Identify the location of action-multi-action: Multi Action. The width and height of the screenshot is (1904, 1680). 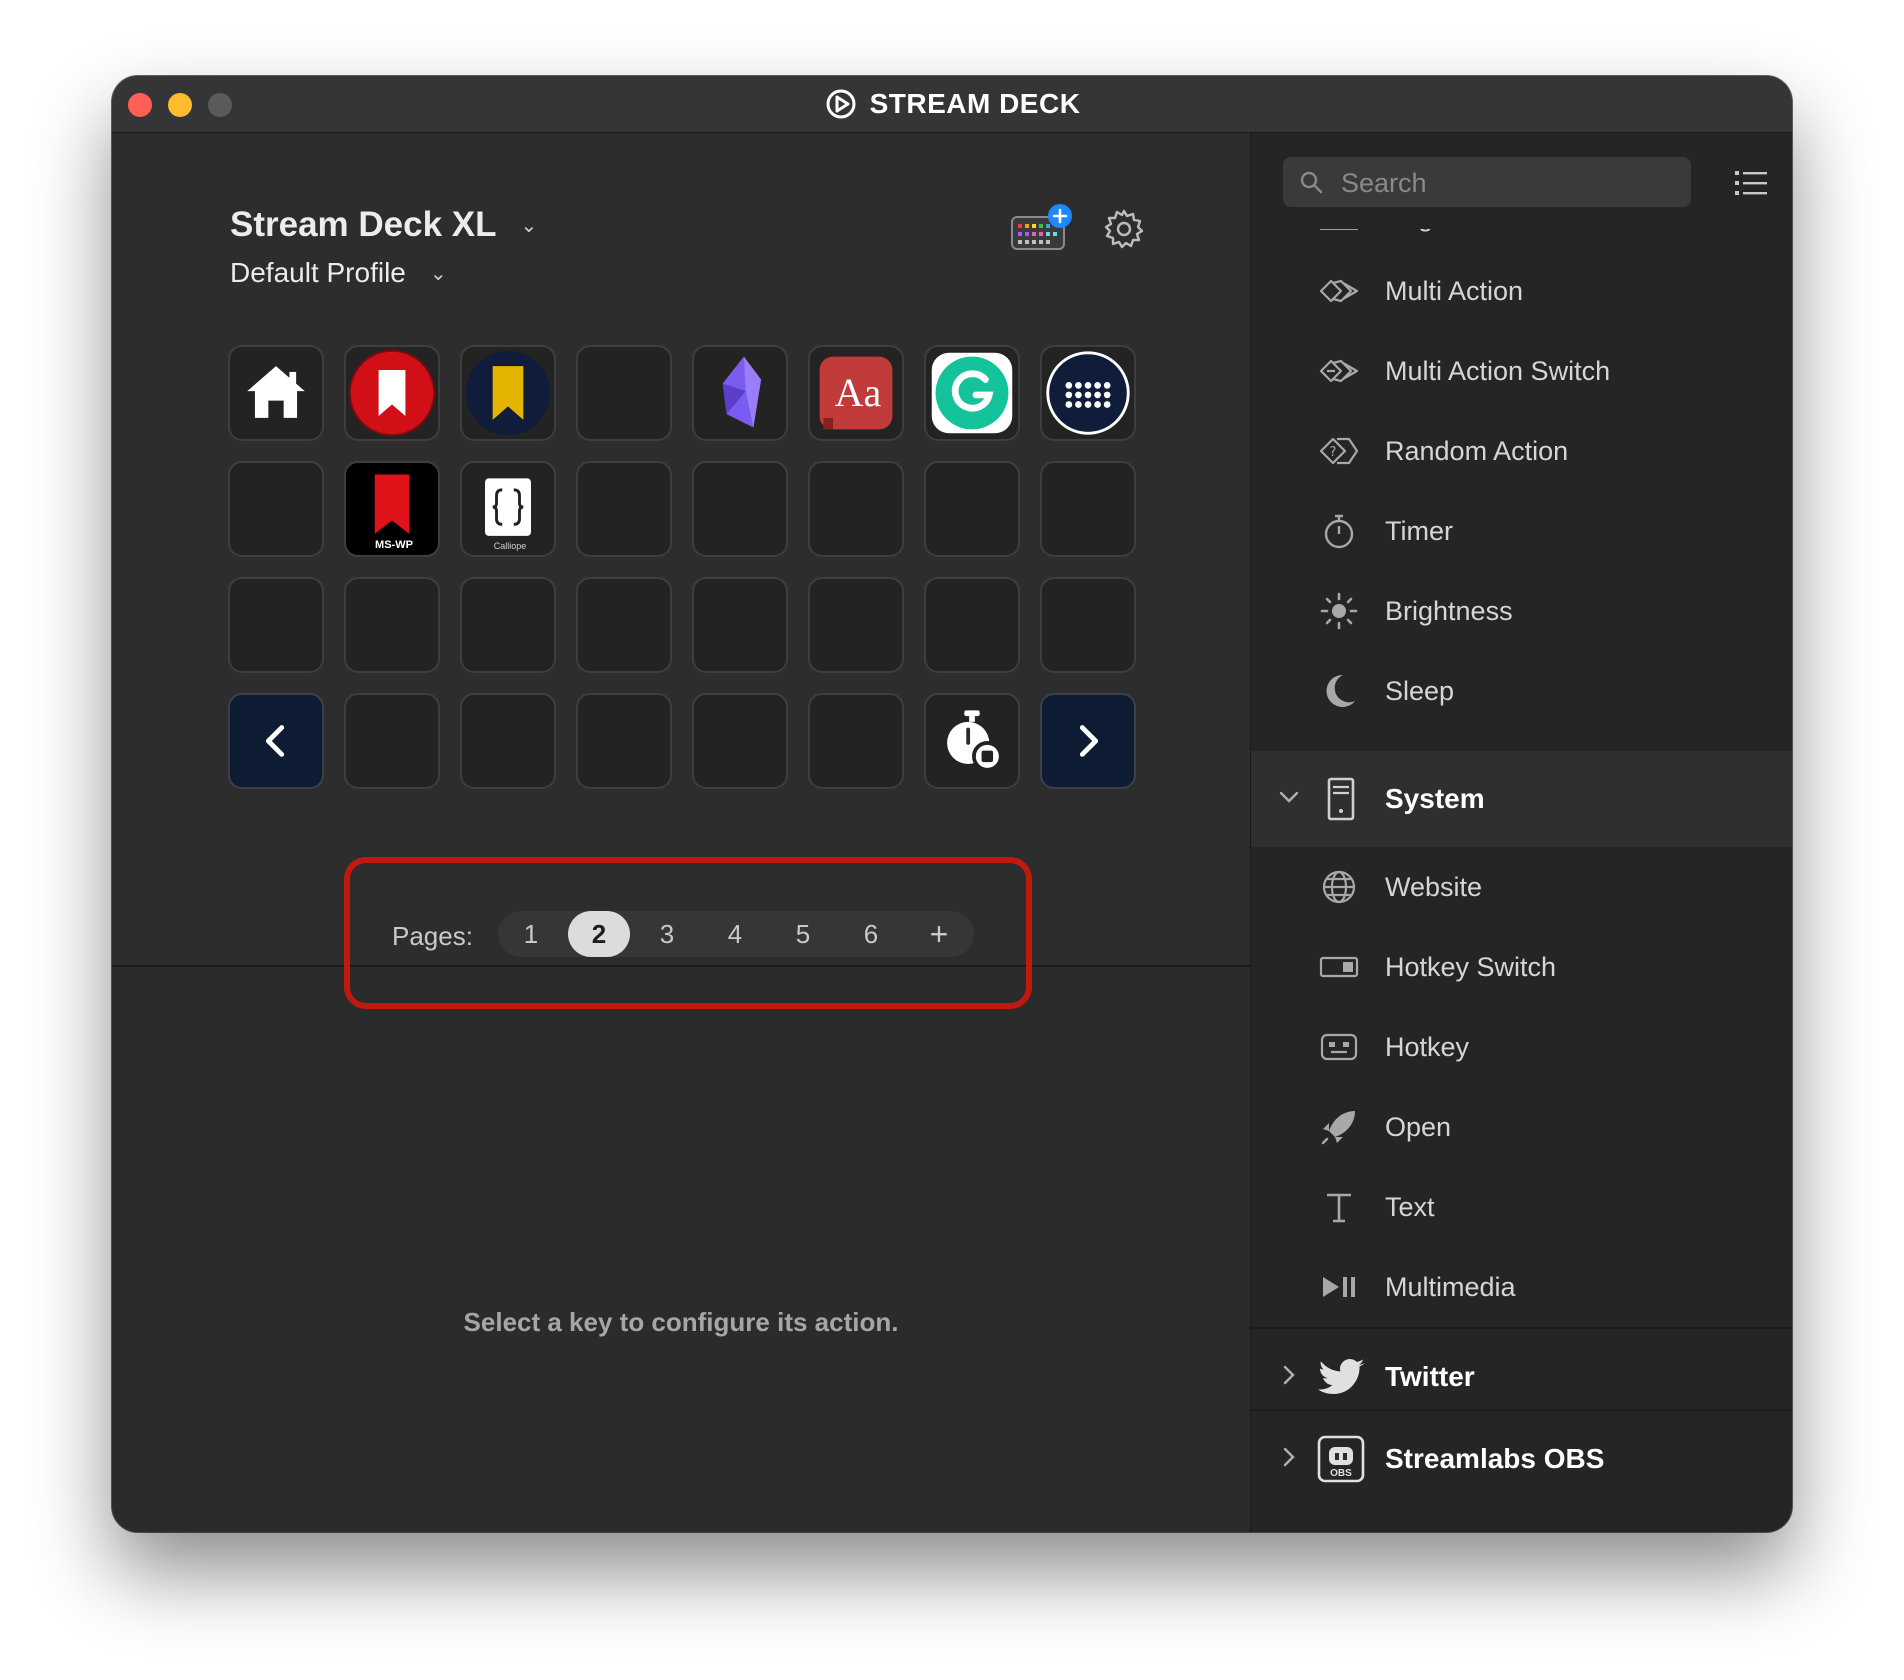
(1521, 291).